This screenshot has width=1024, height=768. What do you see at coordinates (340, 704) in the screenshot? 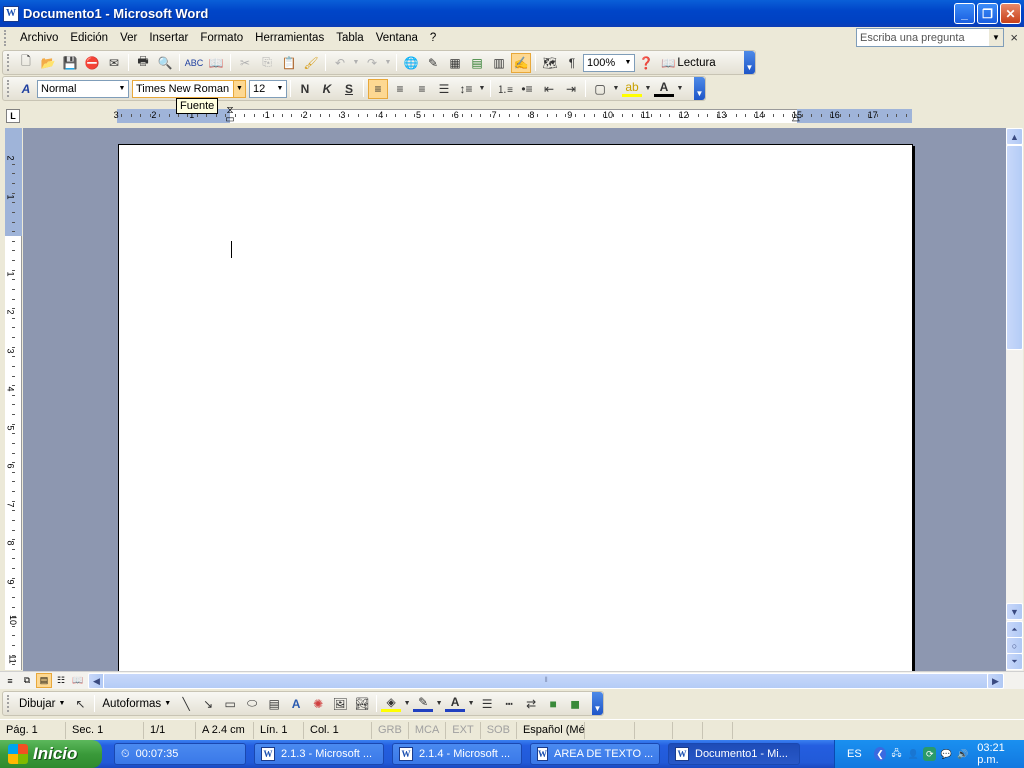
I see `clipart-icon: 🖼` at bounding box center [340, 704].